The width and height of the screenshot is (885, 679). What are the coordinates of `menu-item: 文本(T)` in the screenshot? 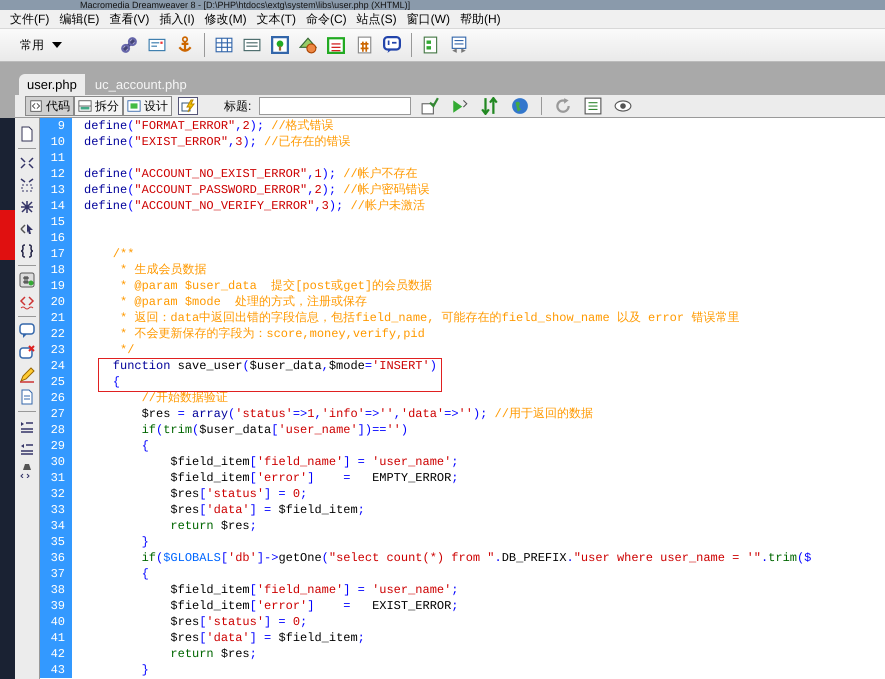 It's located at (276, 19).